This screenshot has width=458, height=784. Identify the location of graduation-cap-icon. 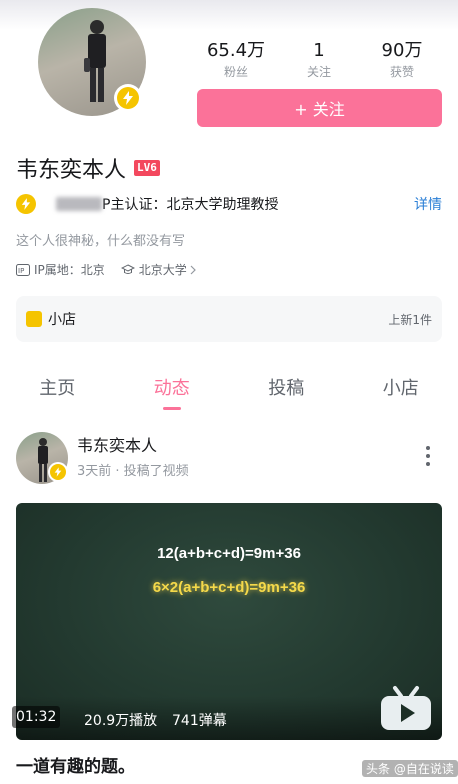
(127, 268).